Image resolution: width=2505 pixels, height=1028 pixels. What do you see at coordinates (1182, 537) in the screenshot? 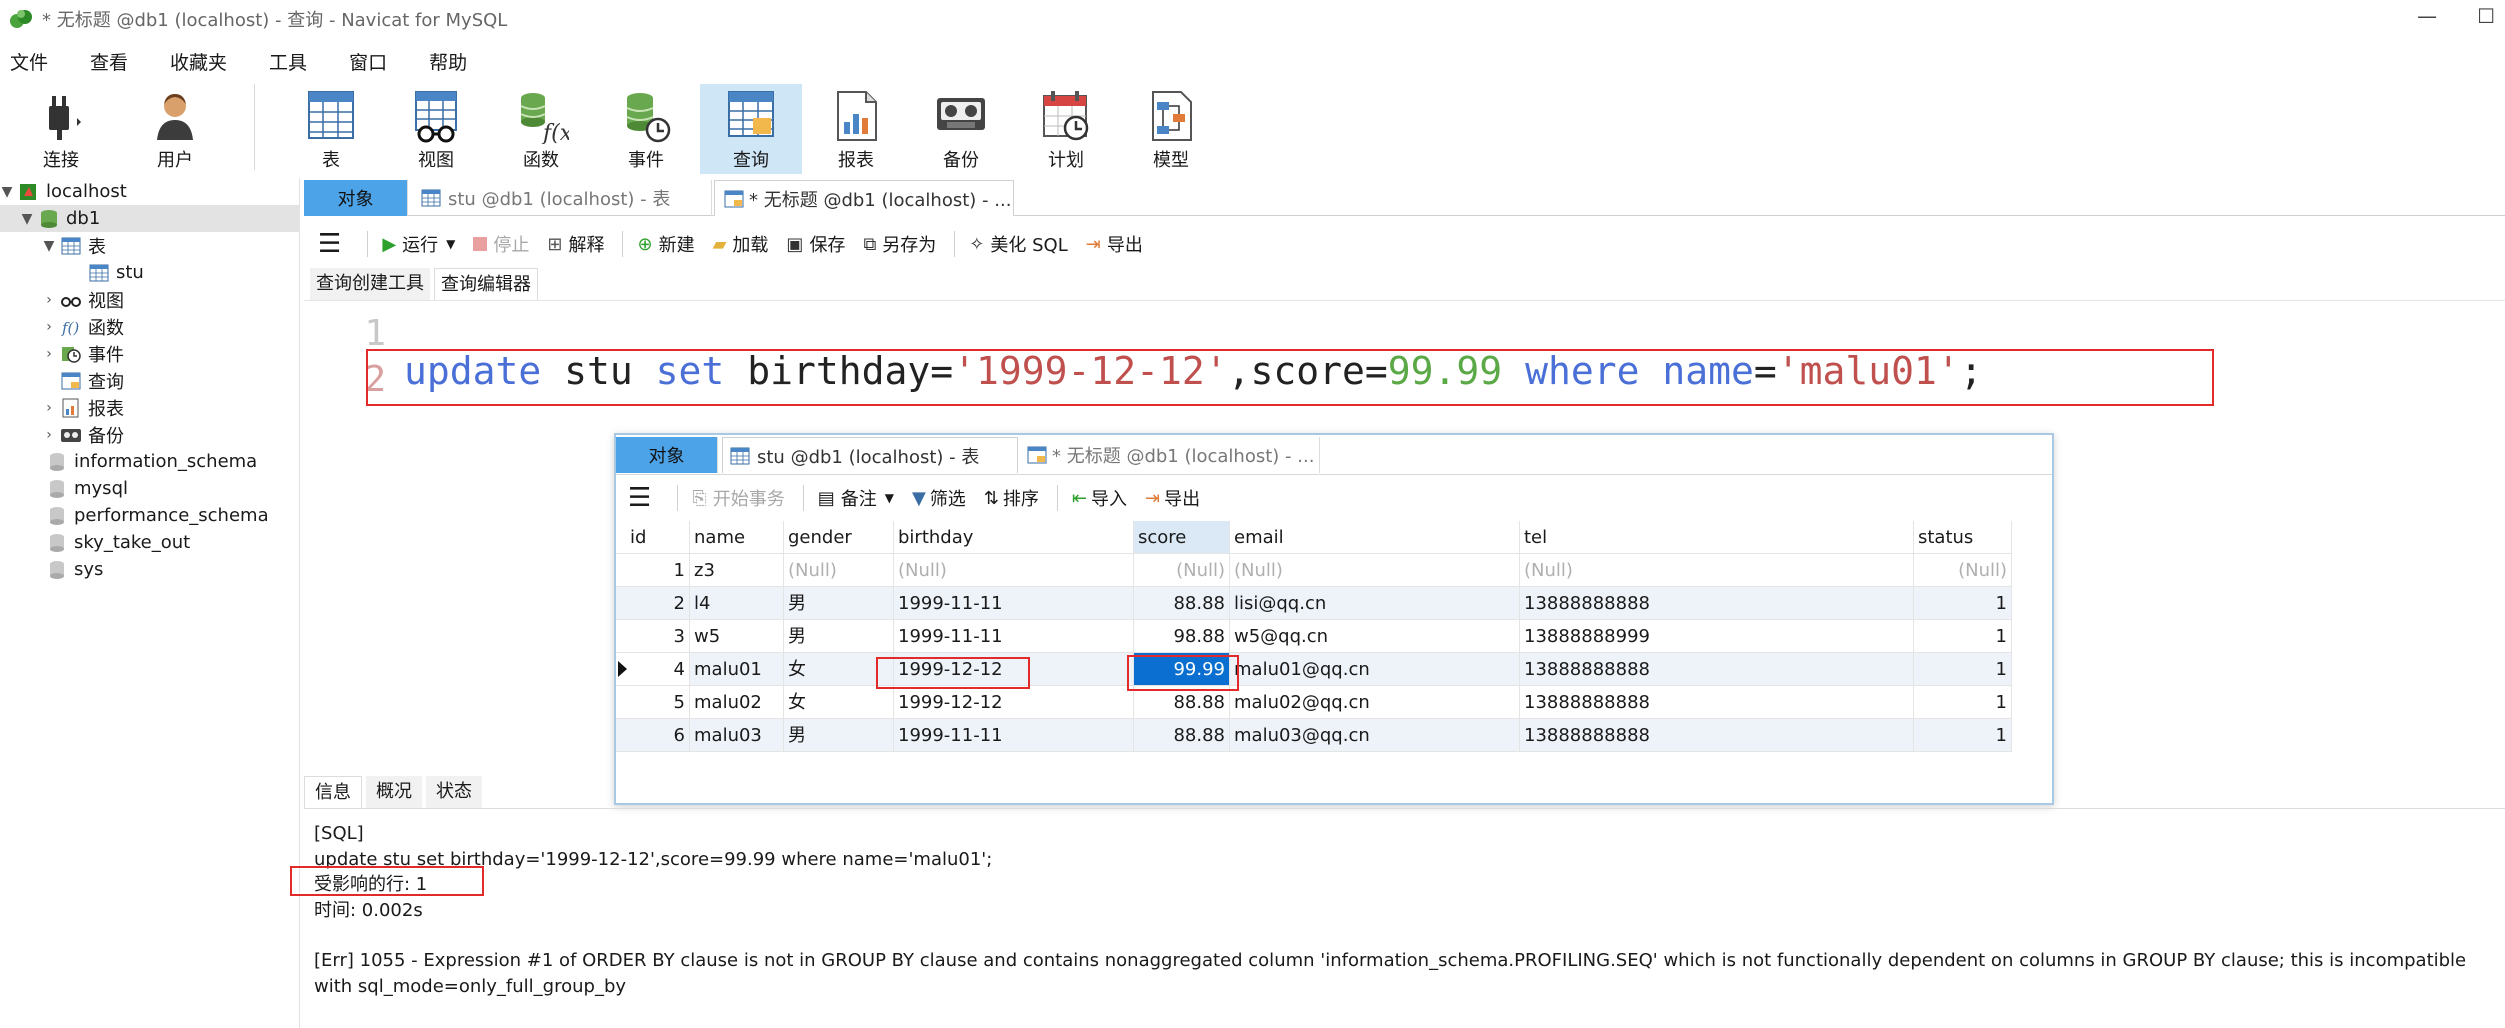
I see `column-header-score: score` at bounding box center [1182, 537].